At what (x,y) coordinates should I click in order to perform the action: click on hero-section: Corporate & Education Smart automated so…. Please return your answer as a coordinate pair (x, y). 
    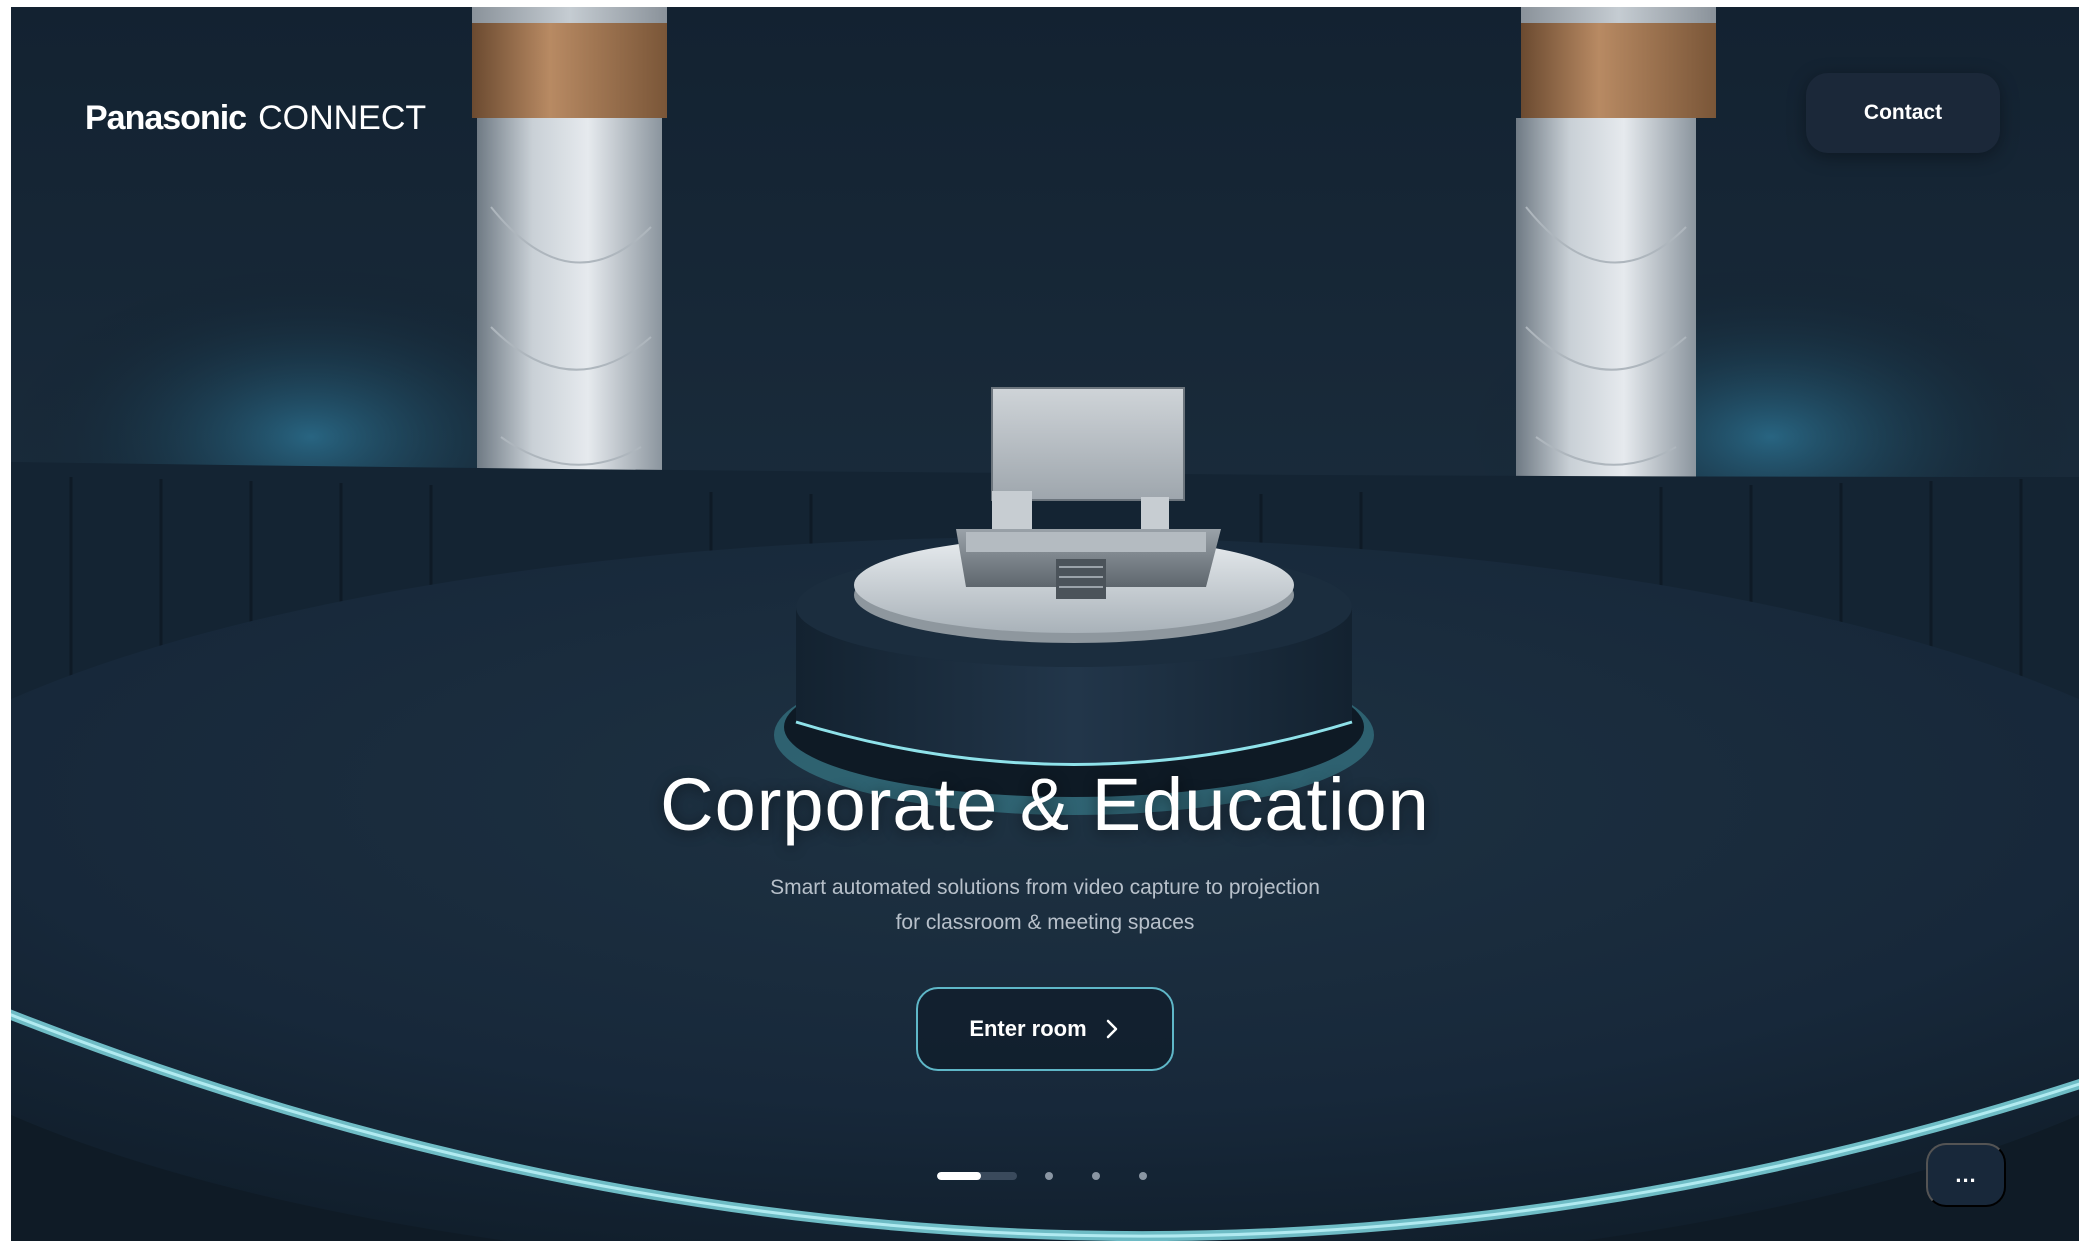
    Looking at the image, I should click on (1045, 851).